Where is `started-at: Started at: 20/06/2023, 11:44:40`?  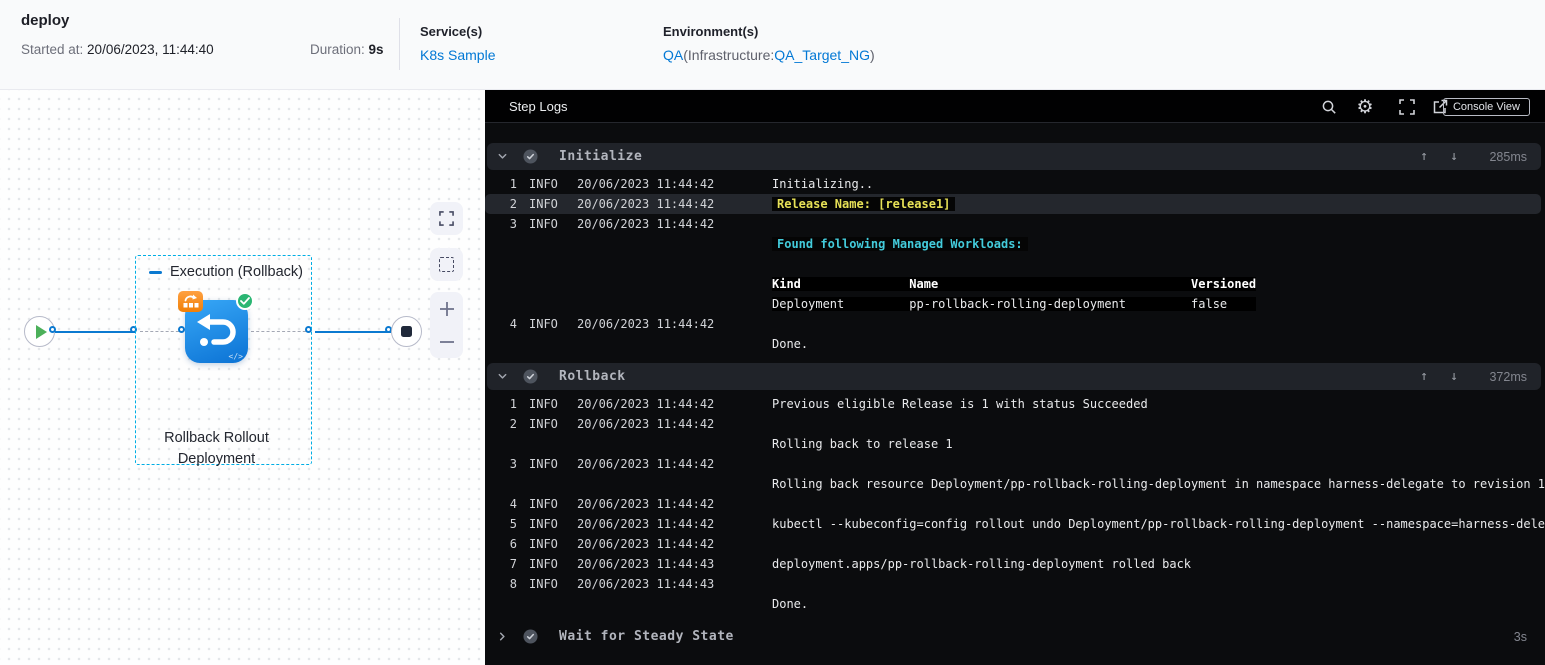
started-at: Started at: 20/06/2023, 11:44:40 is located at coordinates (117, 49).